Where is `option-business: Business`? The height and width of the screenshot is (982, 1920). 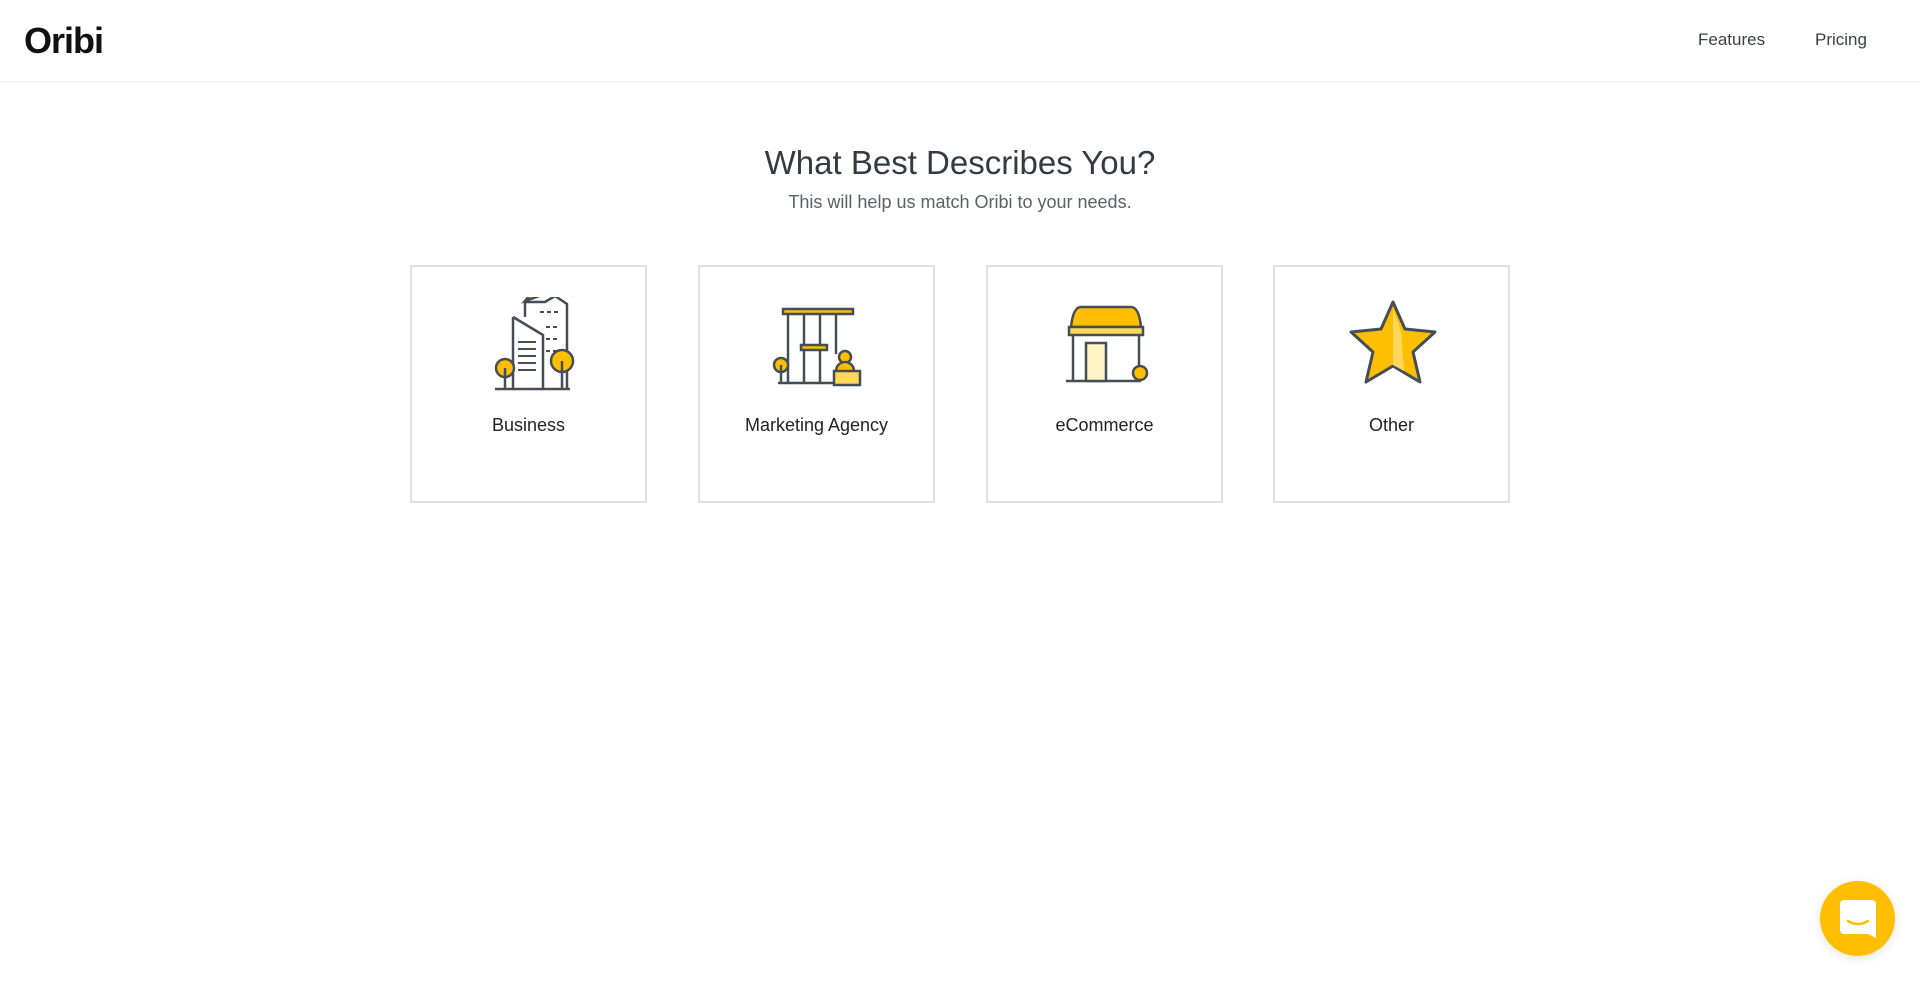 option-business: Business is located at coordinates (528, 384).